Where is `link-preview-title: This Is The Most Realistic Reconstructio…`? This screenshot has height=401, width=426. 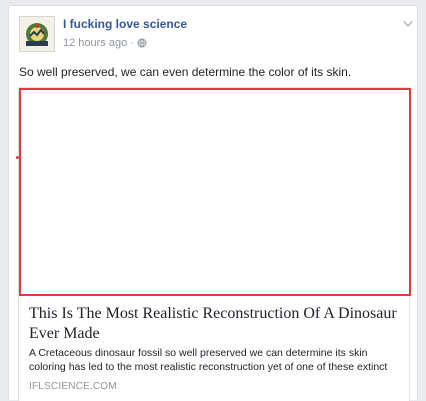
link-preview-title: This Is The Most Realistic Reconstructio… is located at coordinates (215, 324).